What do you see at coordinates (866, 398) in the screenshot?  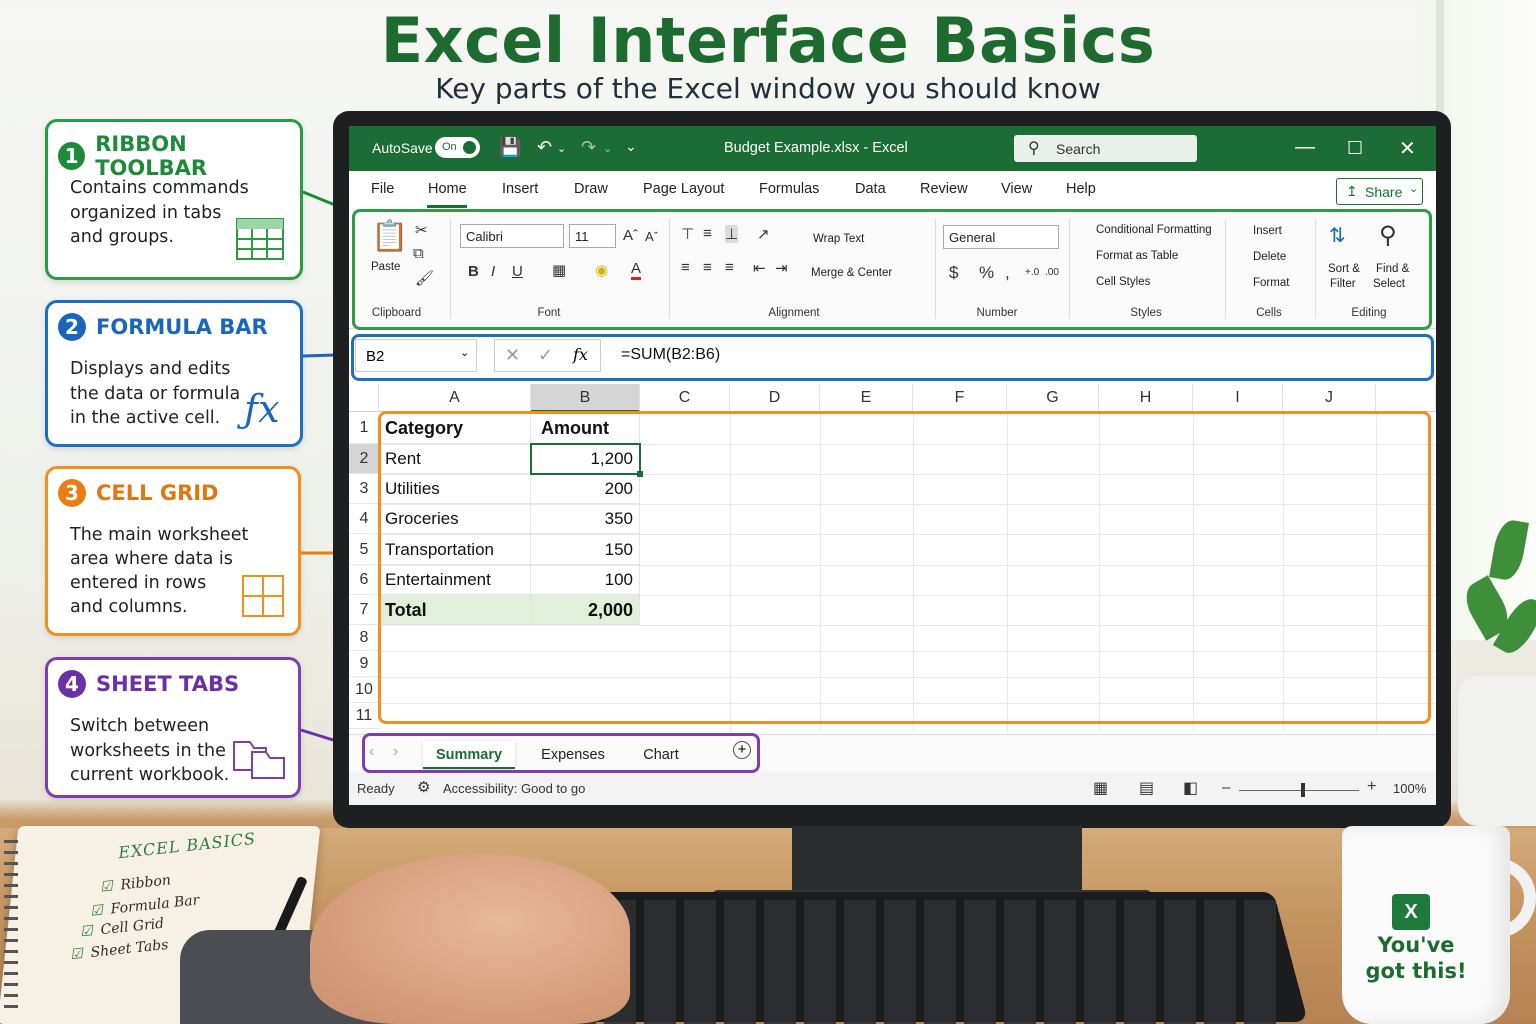 I see `column-header: E` at bounding box center [866, 398].